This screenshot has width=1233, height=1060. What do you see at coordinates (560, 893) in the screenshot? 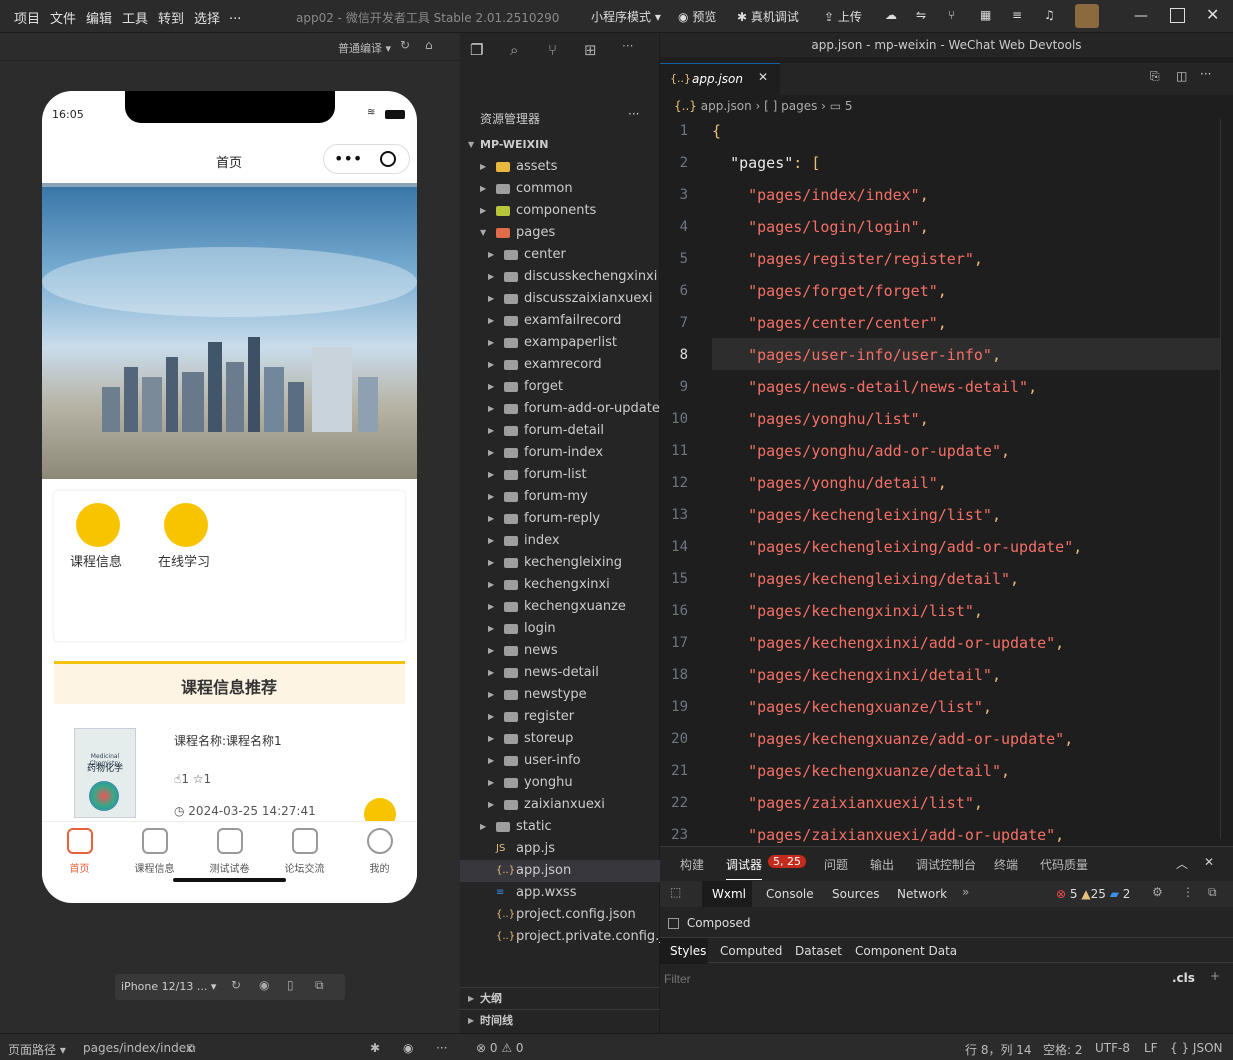
I see `tree-item: ≡ app.wxss` at bounding box center [560, 893].